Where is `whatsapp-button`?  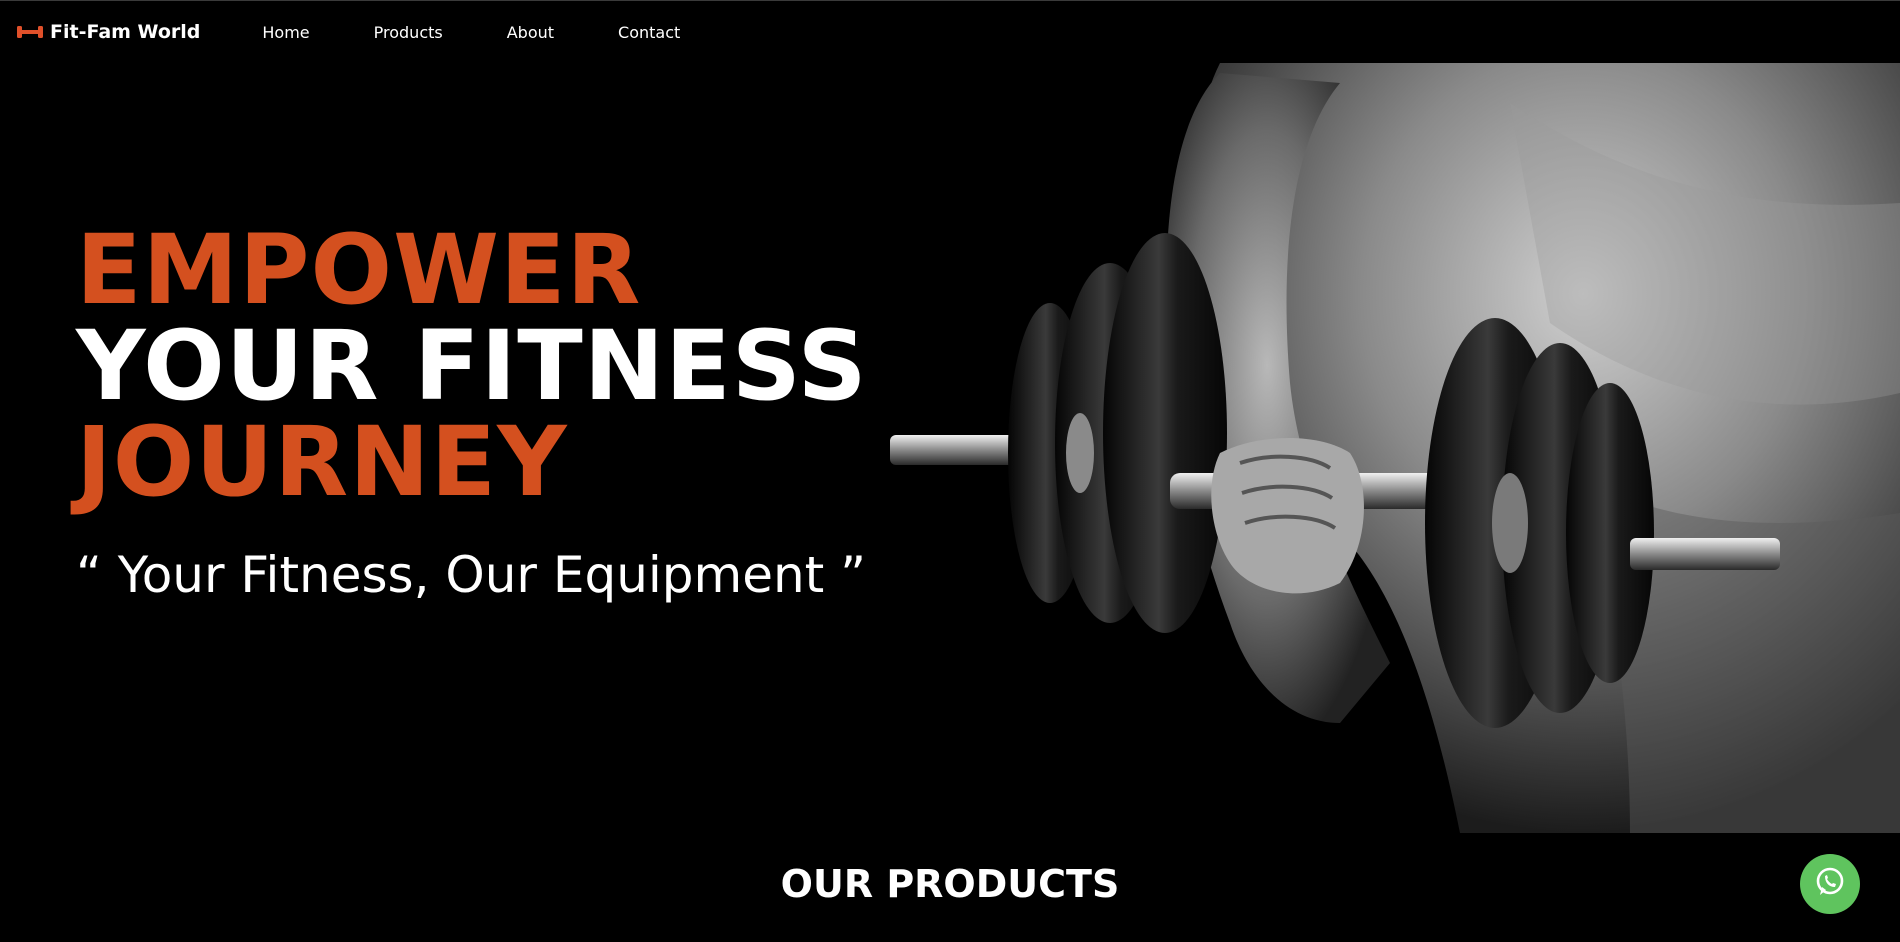 whatsapp-button is located at coordinates (1830, 884).